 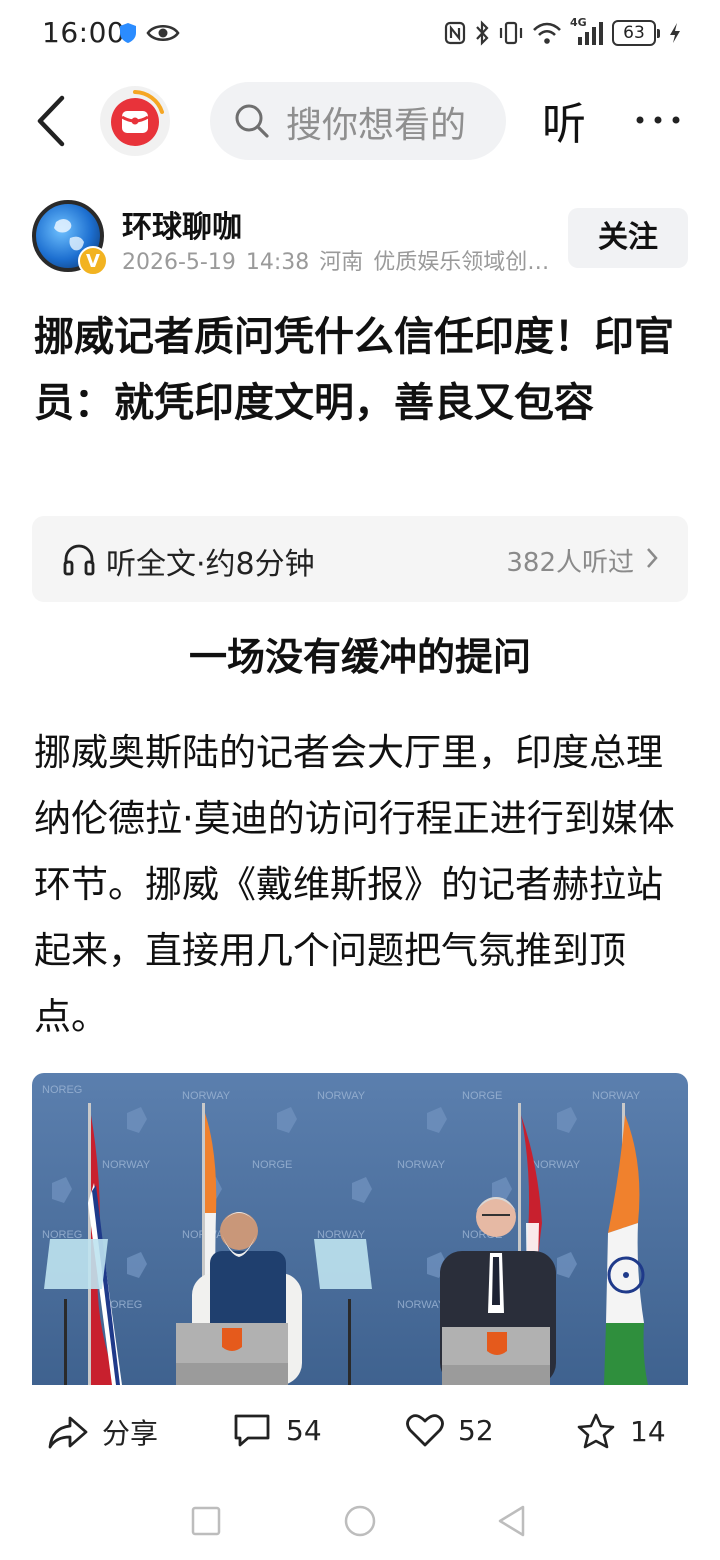 What do you see at coordinates (84, 32) in the screenshot?
I see `status-time: 16:00` at bounding box center [84, 32].